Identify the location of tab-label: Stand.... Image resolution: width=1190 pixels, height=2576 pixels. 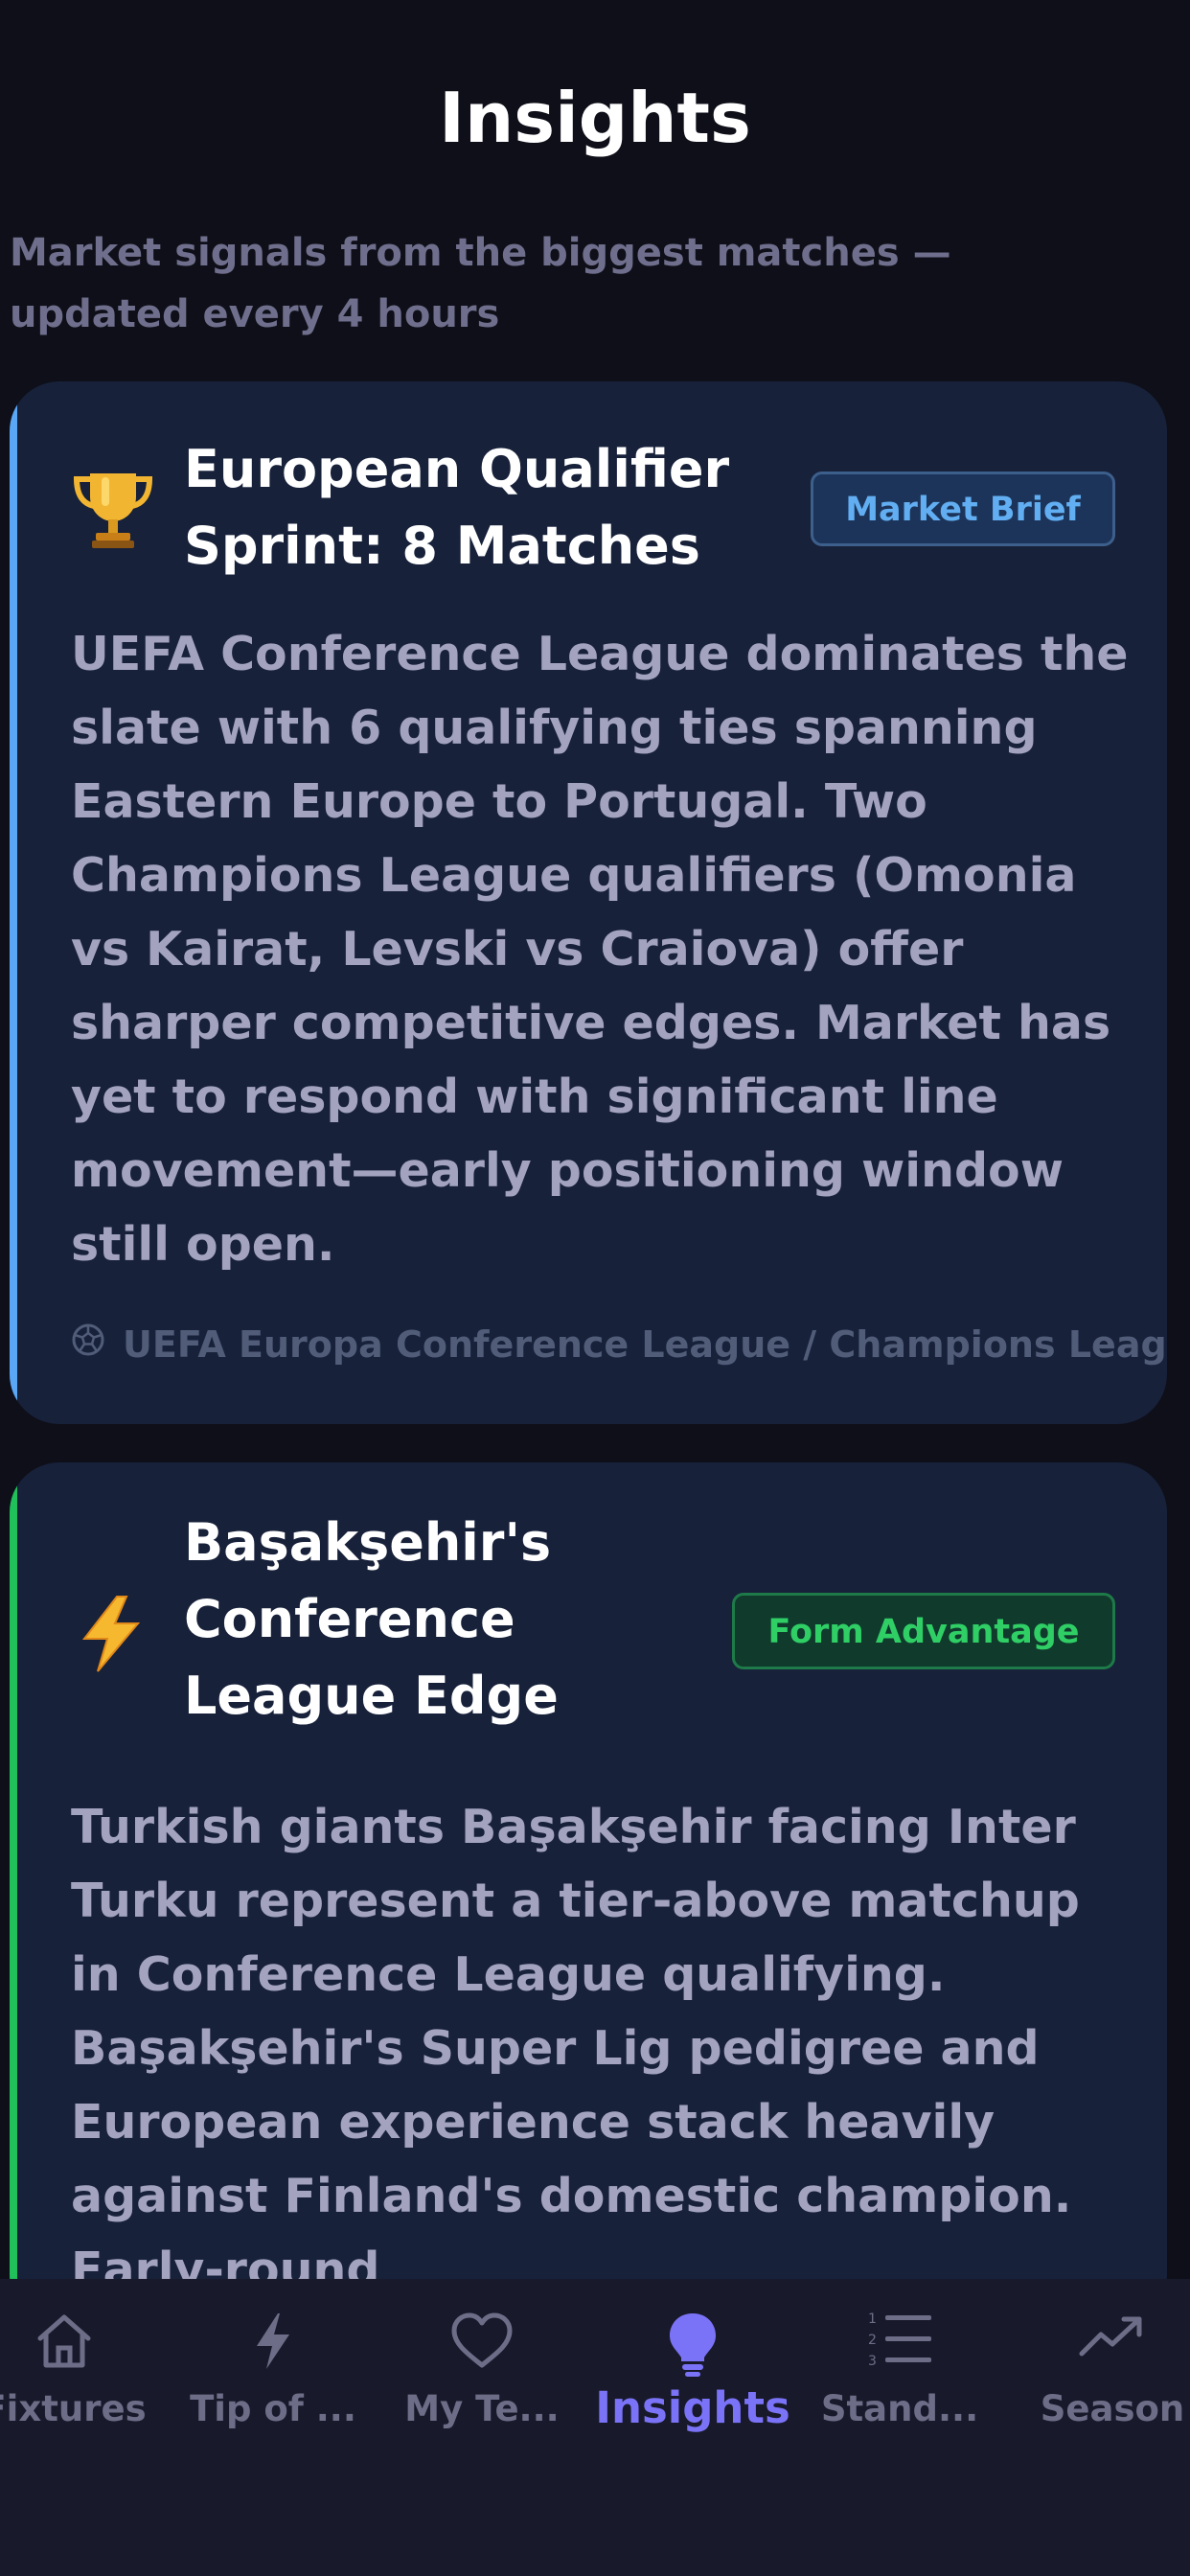
(900, 2408).